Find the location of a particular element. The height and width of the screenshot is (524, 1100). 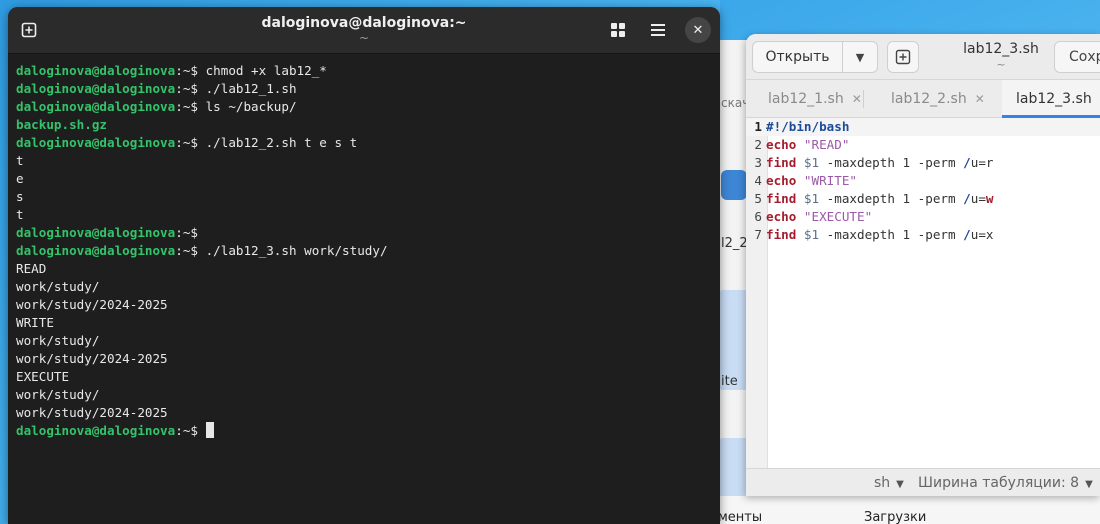

editor-header: Открыть ▼ lab12_3.sh ~ Сохр is located at coordinates (923, 57).